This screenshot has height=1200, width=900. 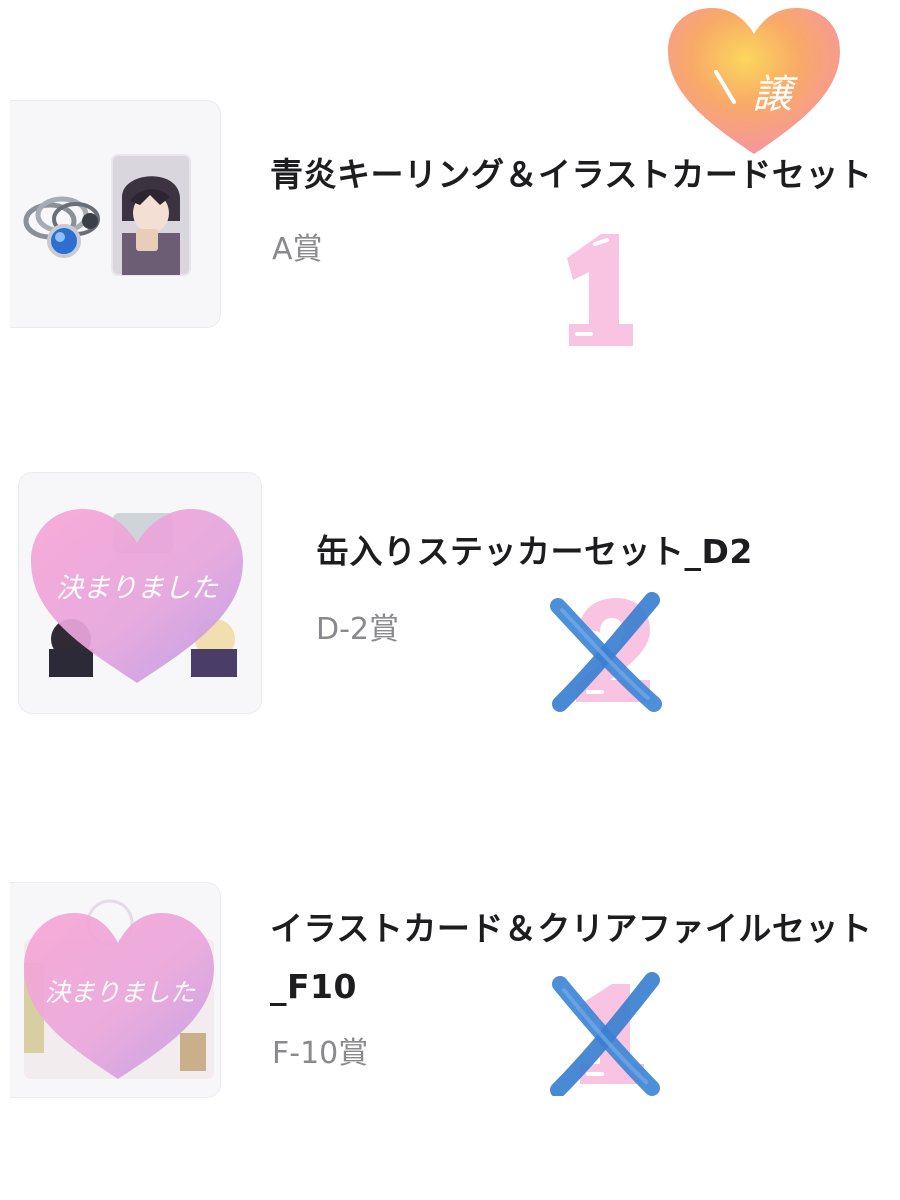 I want to click on item-title-container: 青炎キーリング＆イラストカードセット, so click(x=581, y=178).